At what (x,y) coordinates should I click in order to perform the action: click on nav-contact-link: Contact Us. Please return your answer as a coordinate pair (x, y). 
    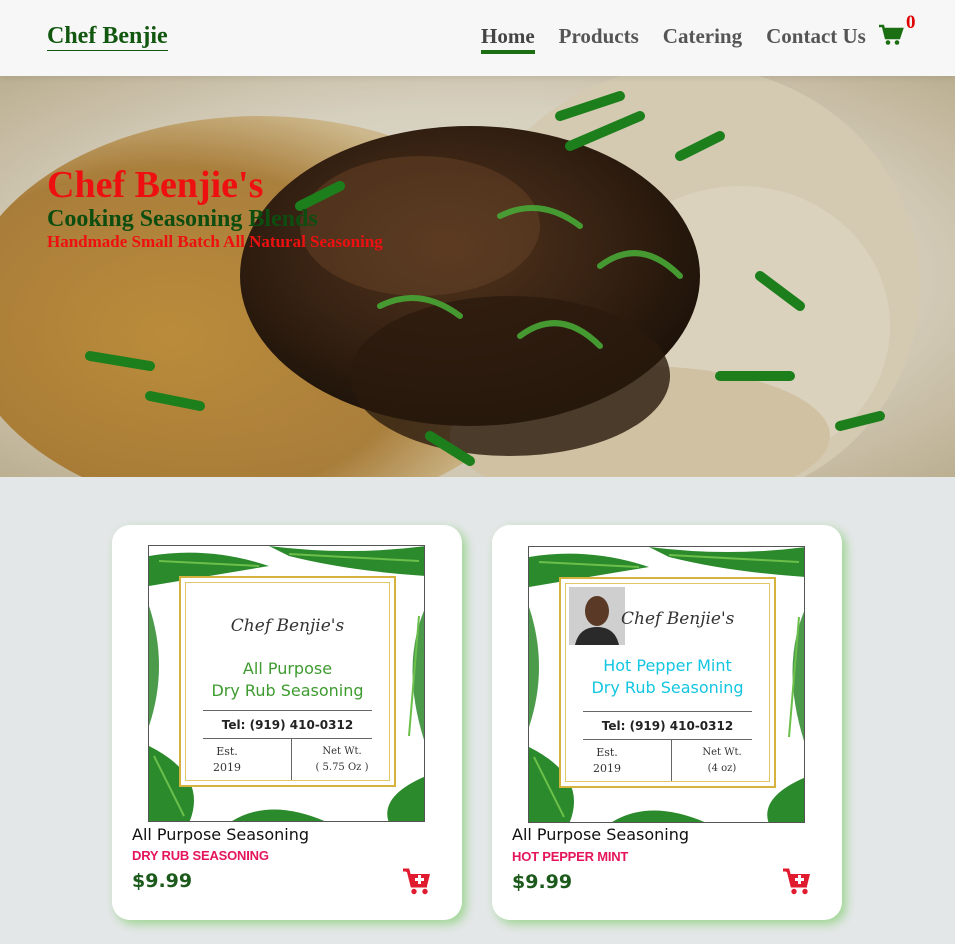
    Looking at the image, I should click on (816, 38).